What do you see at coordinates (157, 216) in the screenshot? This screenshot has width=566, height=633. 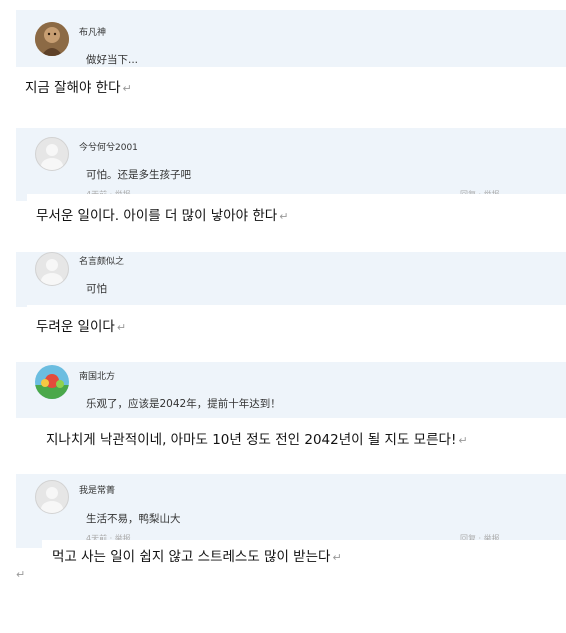 I see `translation-label: 무서운 일이다. 아이를 더 많이 낳아야 한다` at bounding box center [157, 216].